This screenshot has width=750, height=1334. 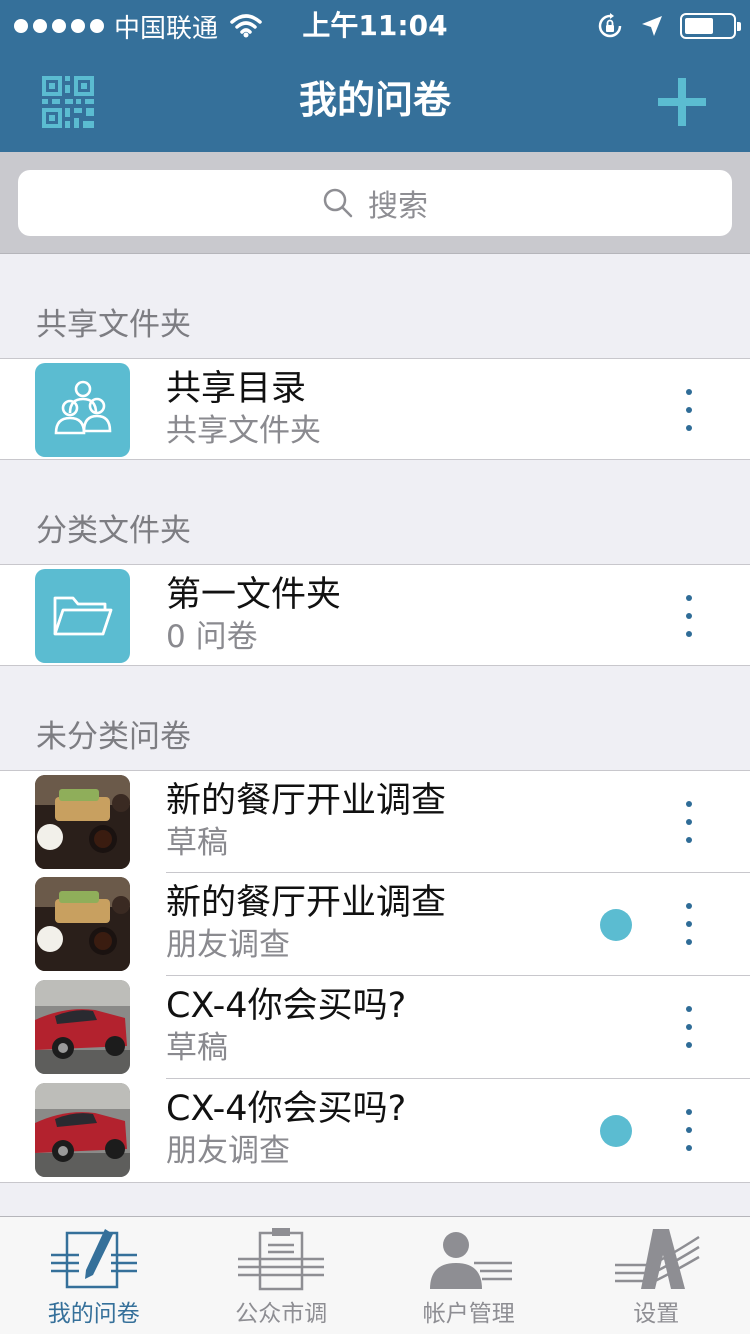 What do you see at coordinates (82, 616) in the screenshot?
I see `folder-icon` at bounding box center [82, 616].